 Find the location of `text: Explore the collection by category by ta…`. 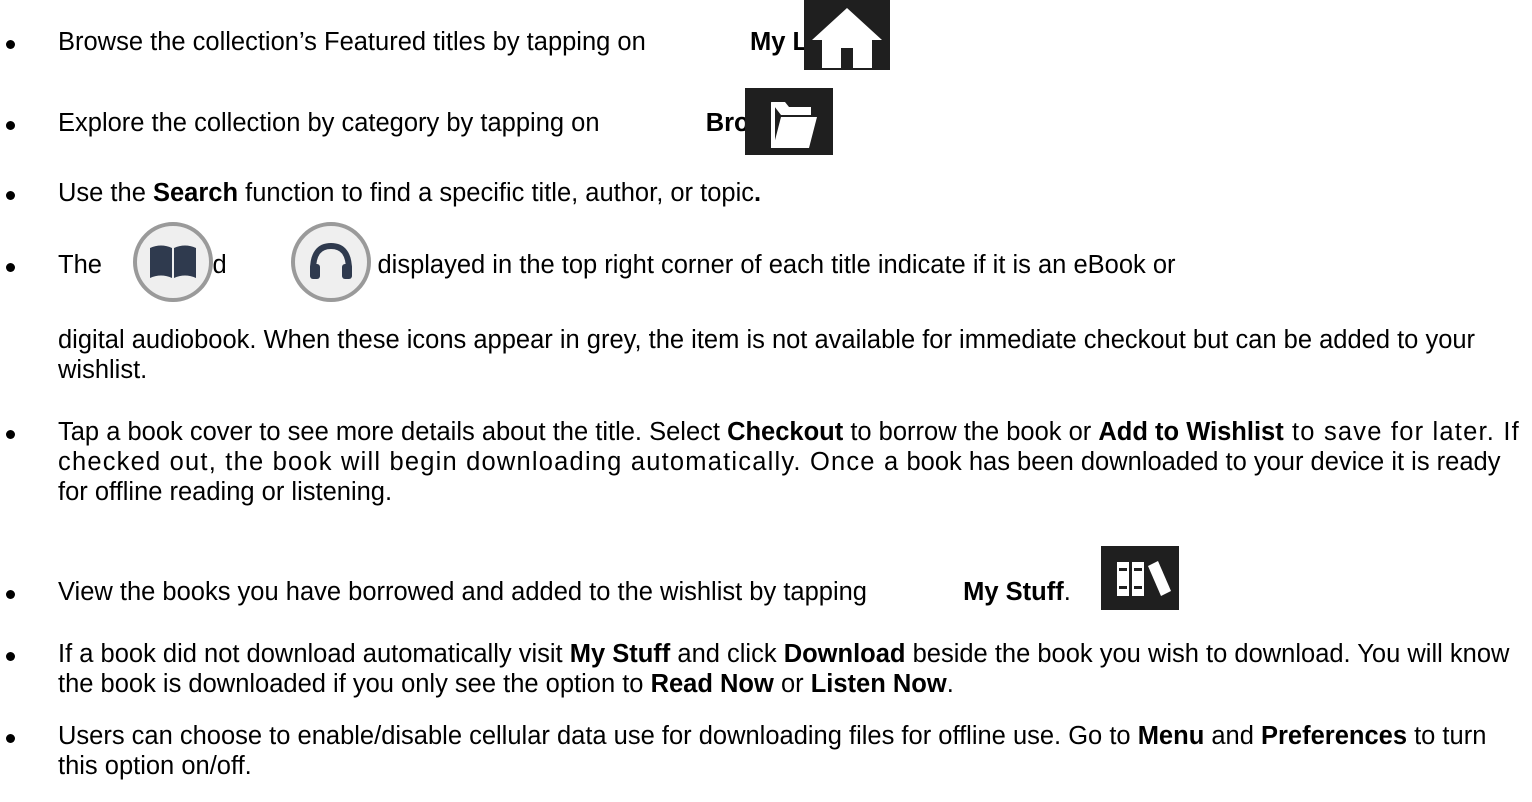

text: Explore the collection by category by ta… is located at coordinates (332, 123).